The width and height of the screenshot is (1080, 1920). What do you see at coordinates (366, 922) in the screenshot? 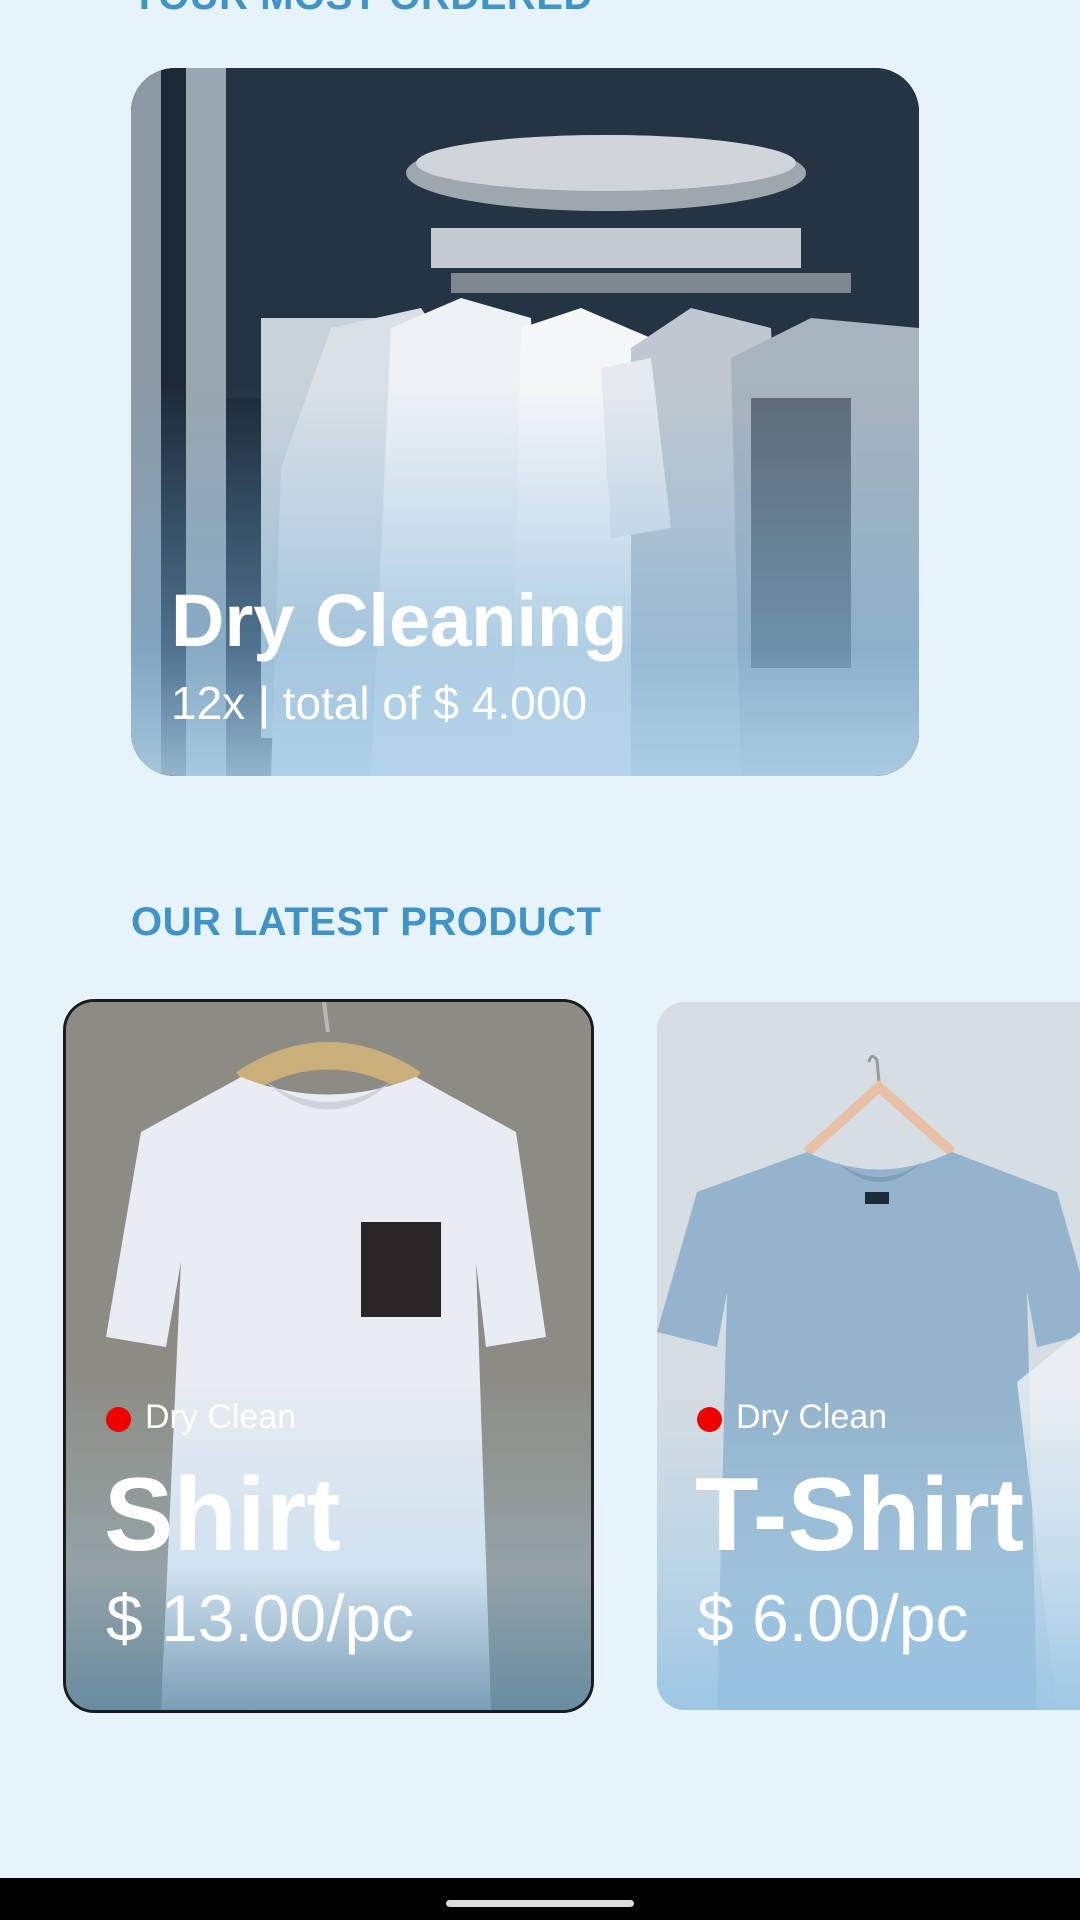
I see `latest-product-section-title: OUR LATEST PRODUCT` at bounding box center [366, 922].